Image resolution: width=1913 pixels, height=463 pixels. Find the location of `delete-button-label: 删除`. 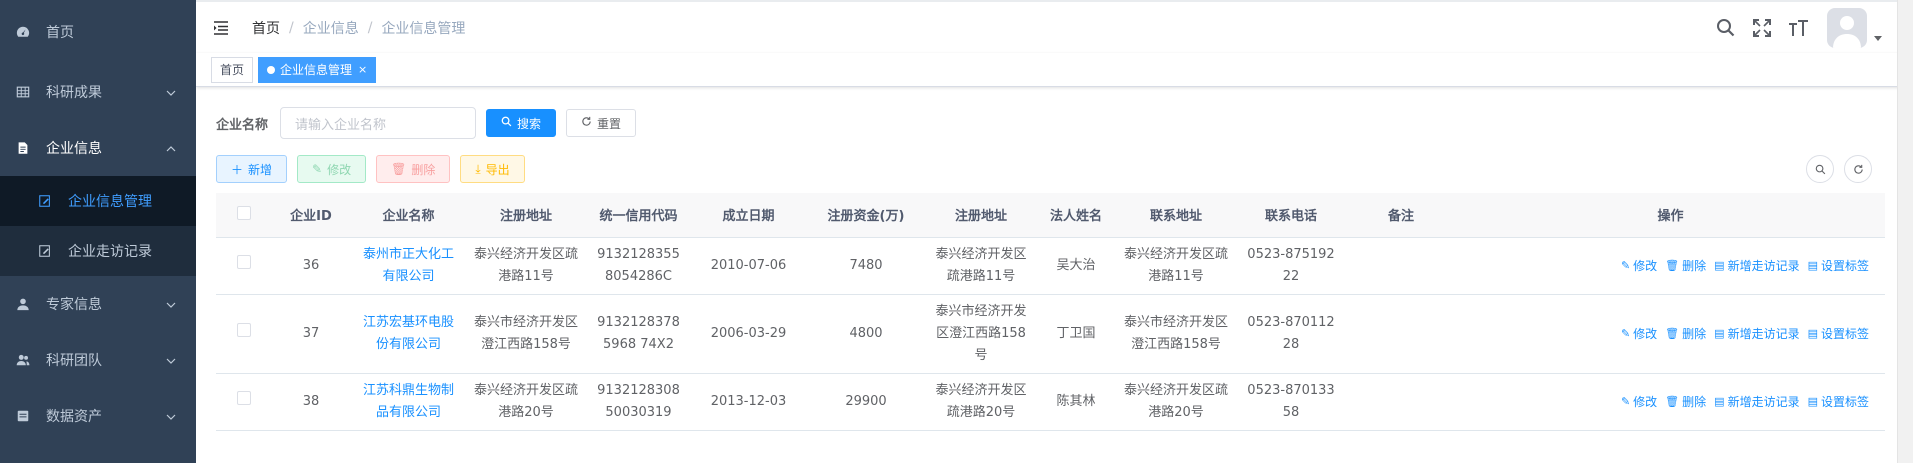

delete-button-label: 删除 is located at coordinates (423, 169).